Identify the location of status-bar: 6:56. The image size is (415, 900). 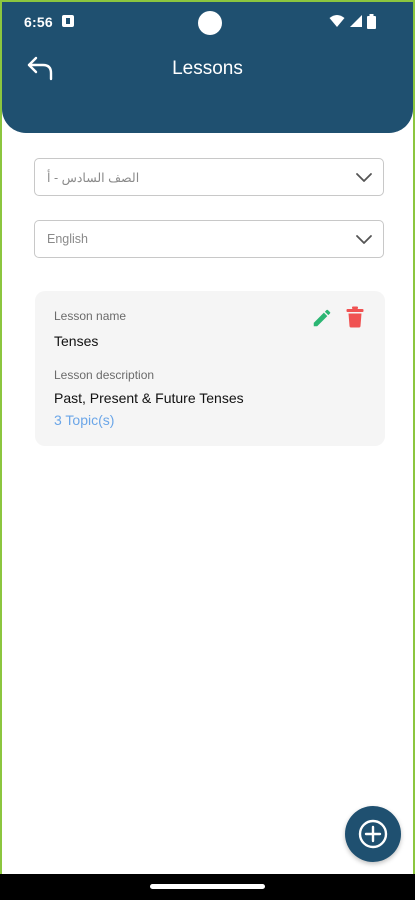
(207, 22).